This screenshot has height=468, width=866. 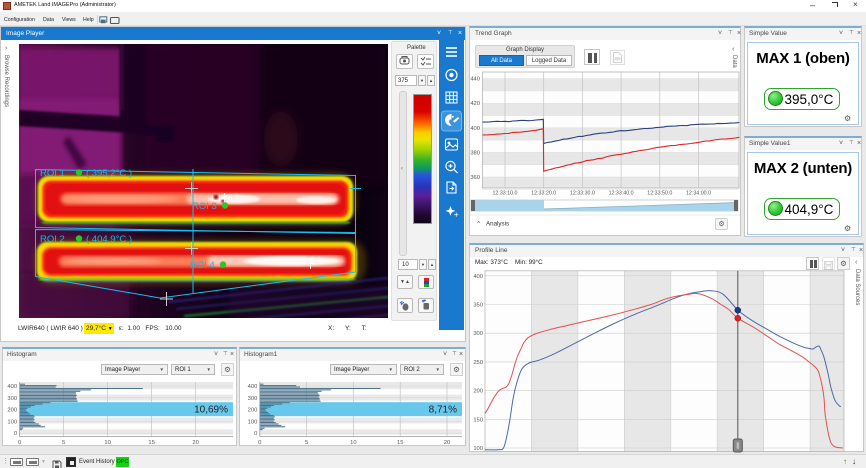 I want to click on svg-text: Analysis, so click(x=497, y=224).